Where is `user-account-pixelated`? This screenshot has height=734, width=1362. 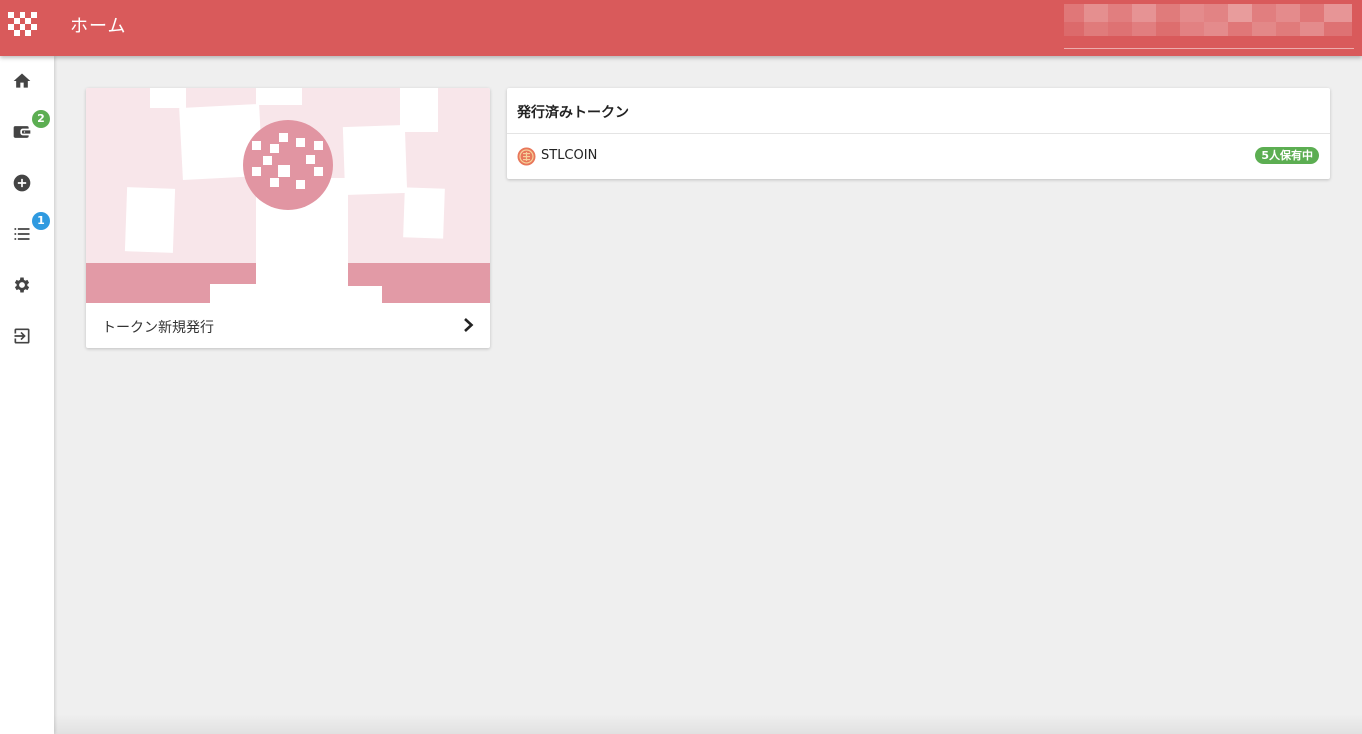 user-account-pixelated is located at coordinates (1209, 24).